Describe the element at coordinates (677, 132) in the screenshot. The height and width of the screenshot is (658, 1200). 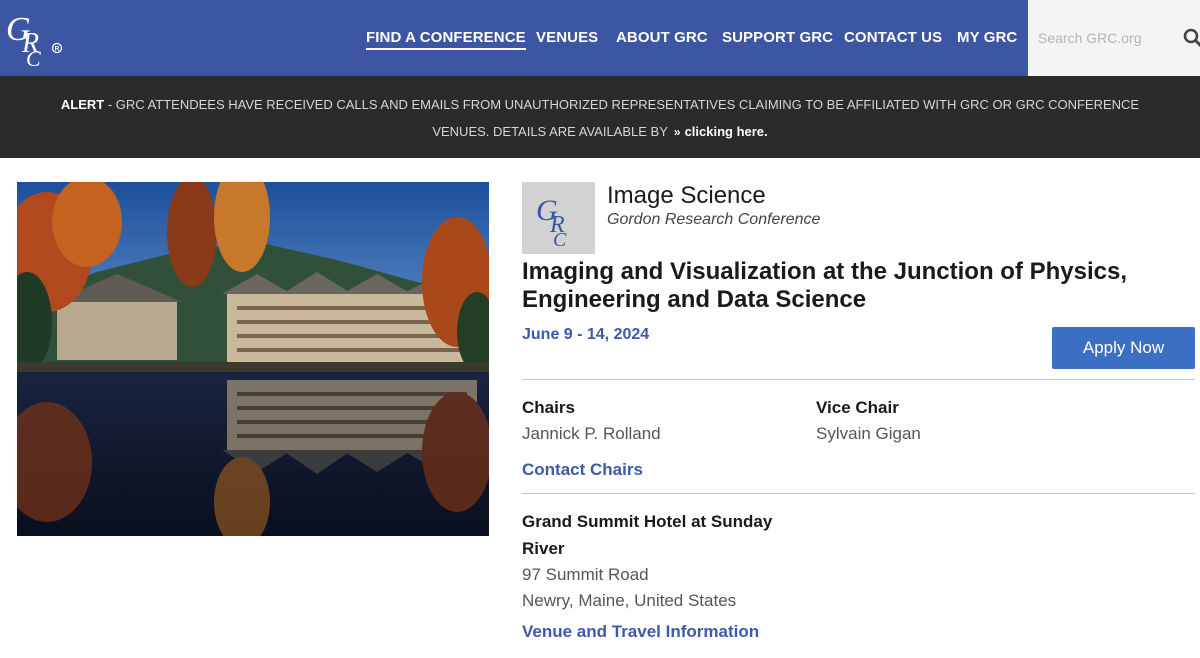
I see `double-chevron-right-icon: »` at that location.